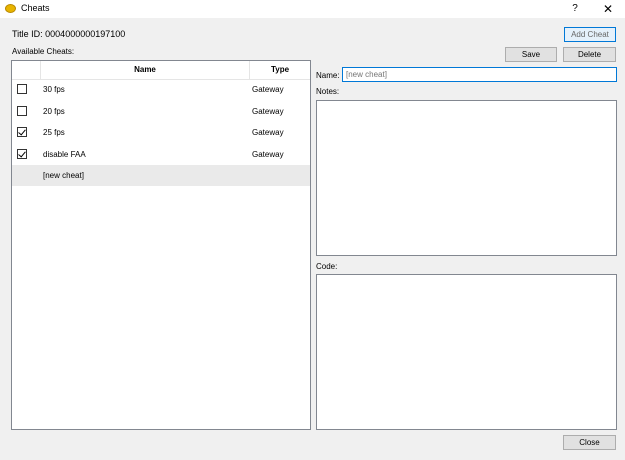 This screenshot has height=460, width=625. What do you see at coordinates (575, 9) in the screenshot?
I see `help-icon: ?` at bounding box center [575, 9].